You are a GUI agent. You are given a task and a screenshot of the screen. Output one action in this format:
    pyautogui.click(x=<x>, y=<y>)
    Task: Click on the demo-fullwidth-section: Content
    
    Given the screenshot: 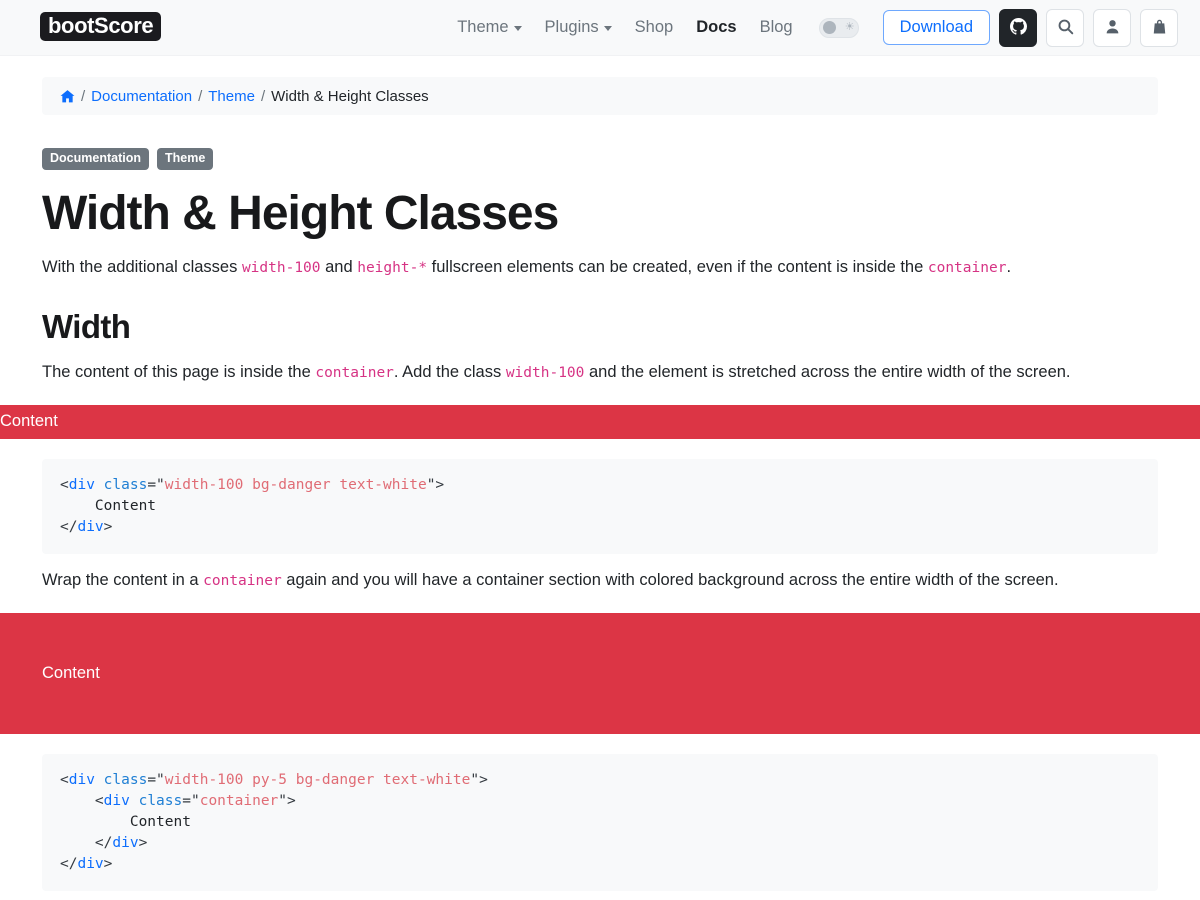 What is the action you would take?
    pyautogui.click(x=600, y=674)
    